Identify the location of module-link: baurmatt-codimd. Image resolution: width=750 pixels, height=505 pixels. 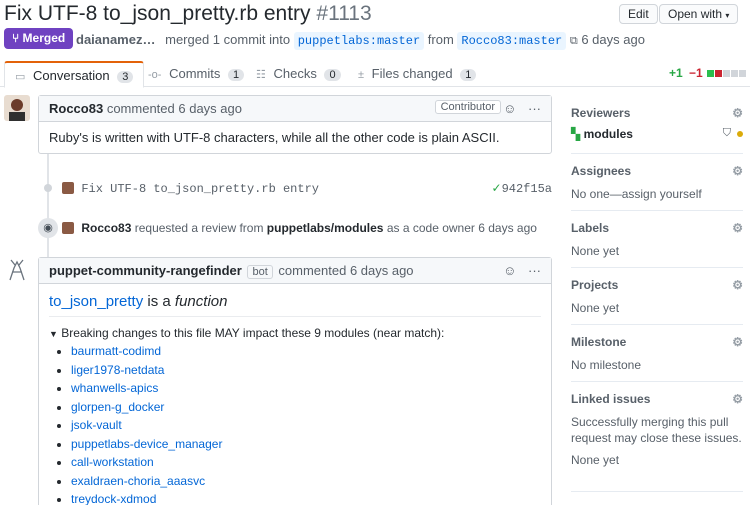
(116, 351).